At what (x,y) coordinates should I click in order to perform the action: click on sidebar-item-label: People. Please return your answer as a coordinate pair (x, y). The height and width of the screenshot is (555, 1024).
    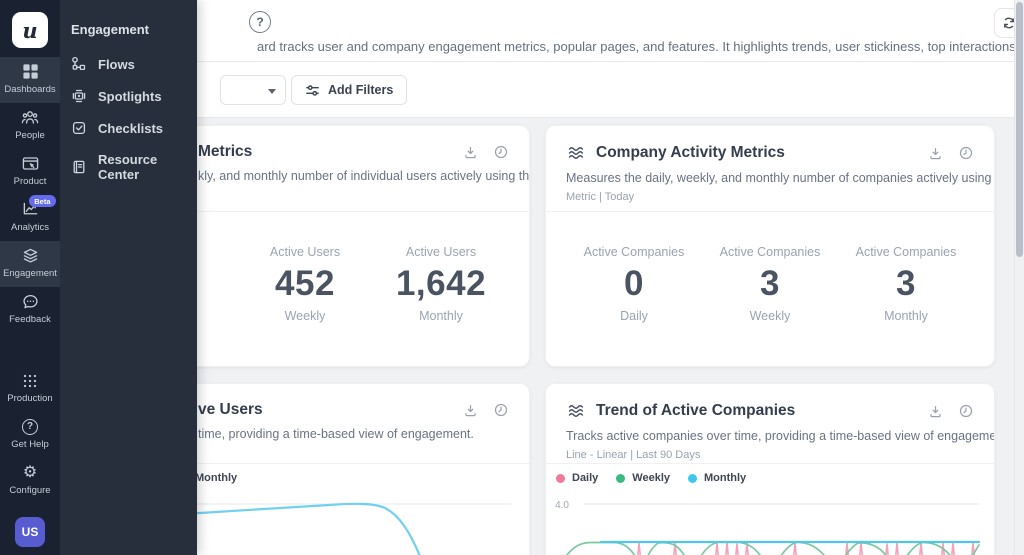
    Looking at the image, I should click on (30, 135).